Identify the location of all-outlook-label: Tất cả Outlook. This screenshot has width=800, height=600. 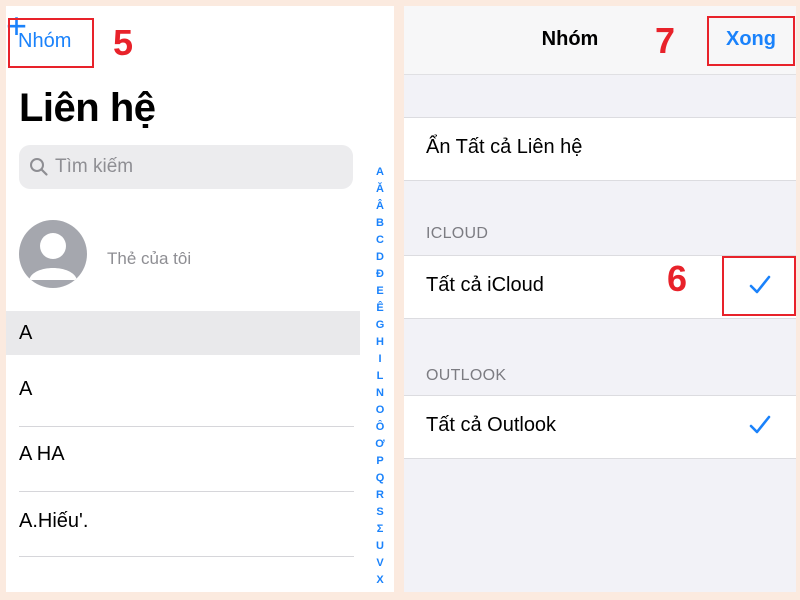
(491, 425).